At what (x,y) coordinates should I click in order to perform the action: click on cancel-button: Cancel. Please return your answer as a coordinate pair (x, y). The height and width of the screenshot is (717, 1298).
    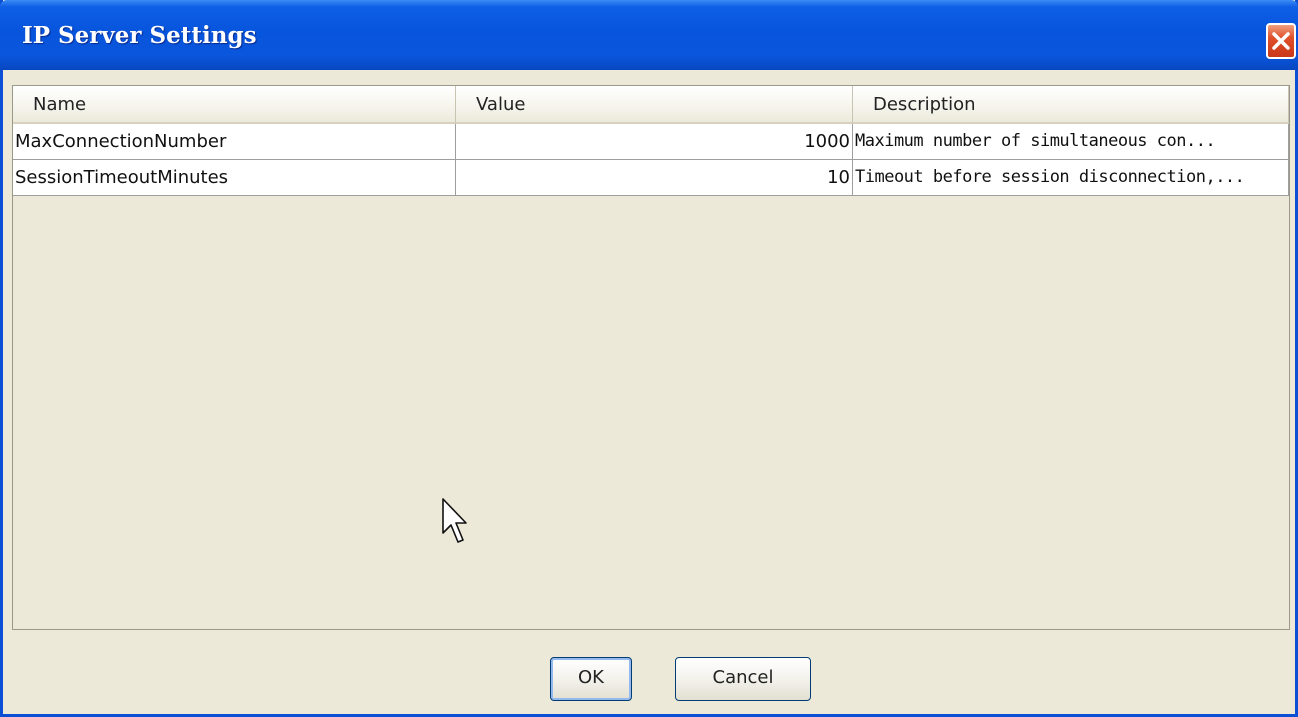
    Looking at the image, I should click on (743, 679).